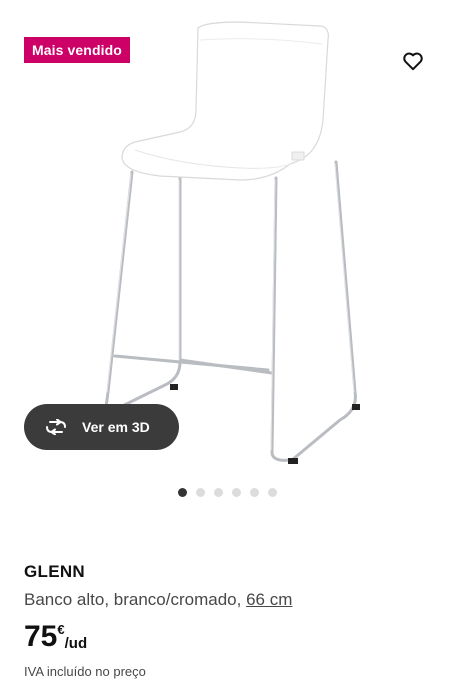 This screenshot has width=460, height=700. I want to click on bestseller-badge: Mais vendido, so click(77, 50).